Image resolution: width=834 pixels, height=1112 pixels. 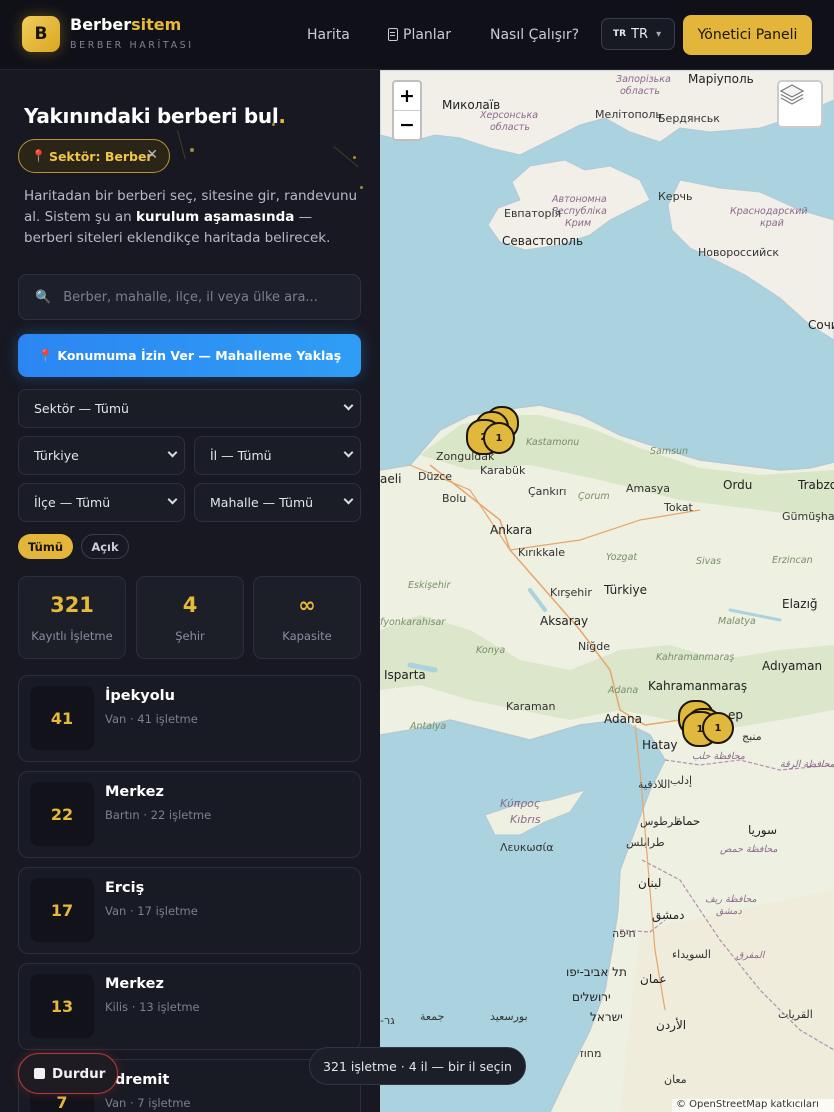 I want to click on map-label: Aksaray, so click(x=564, y=621).